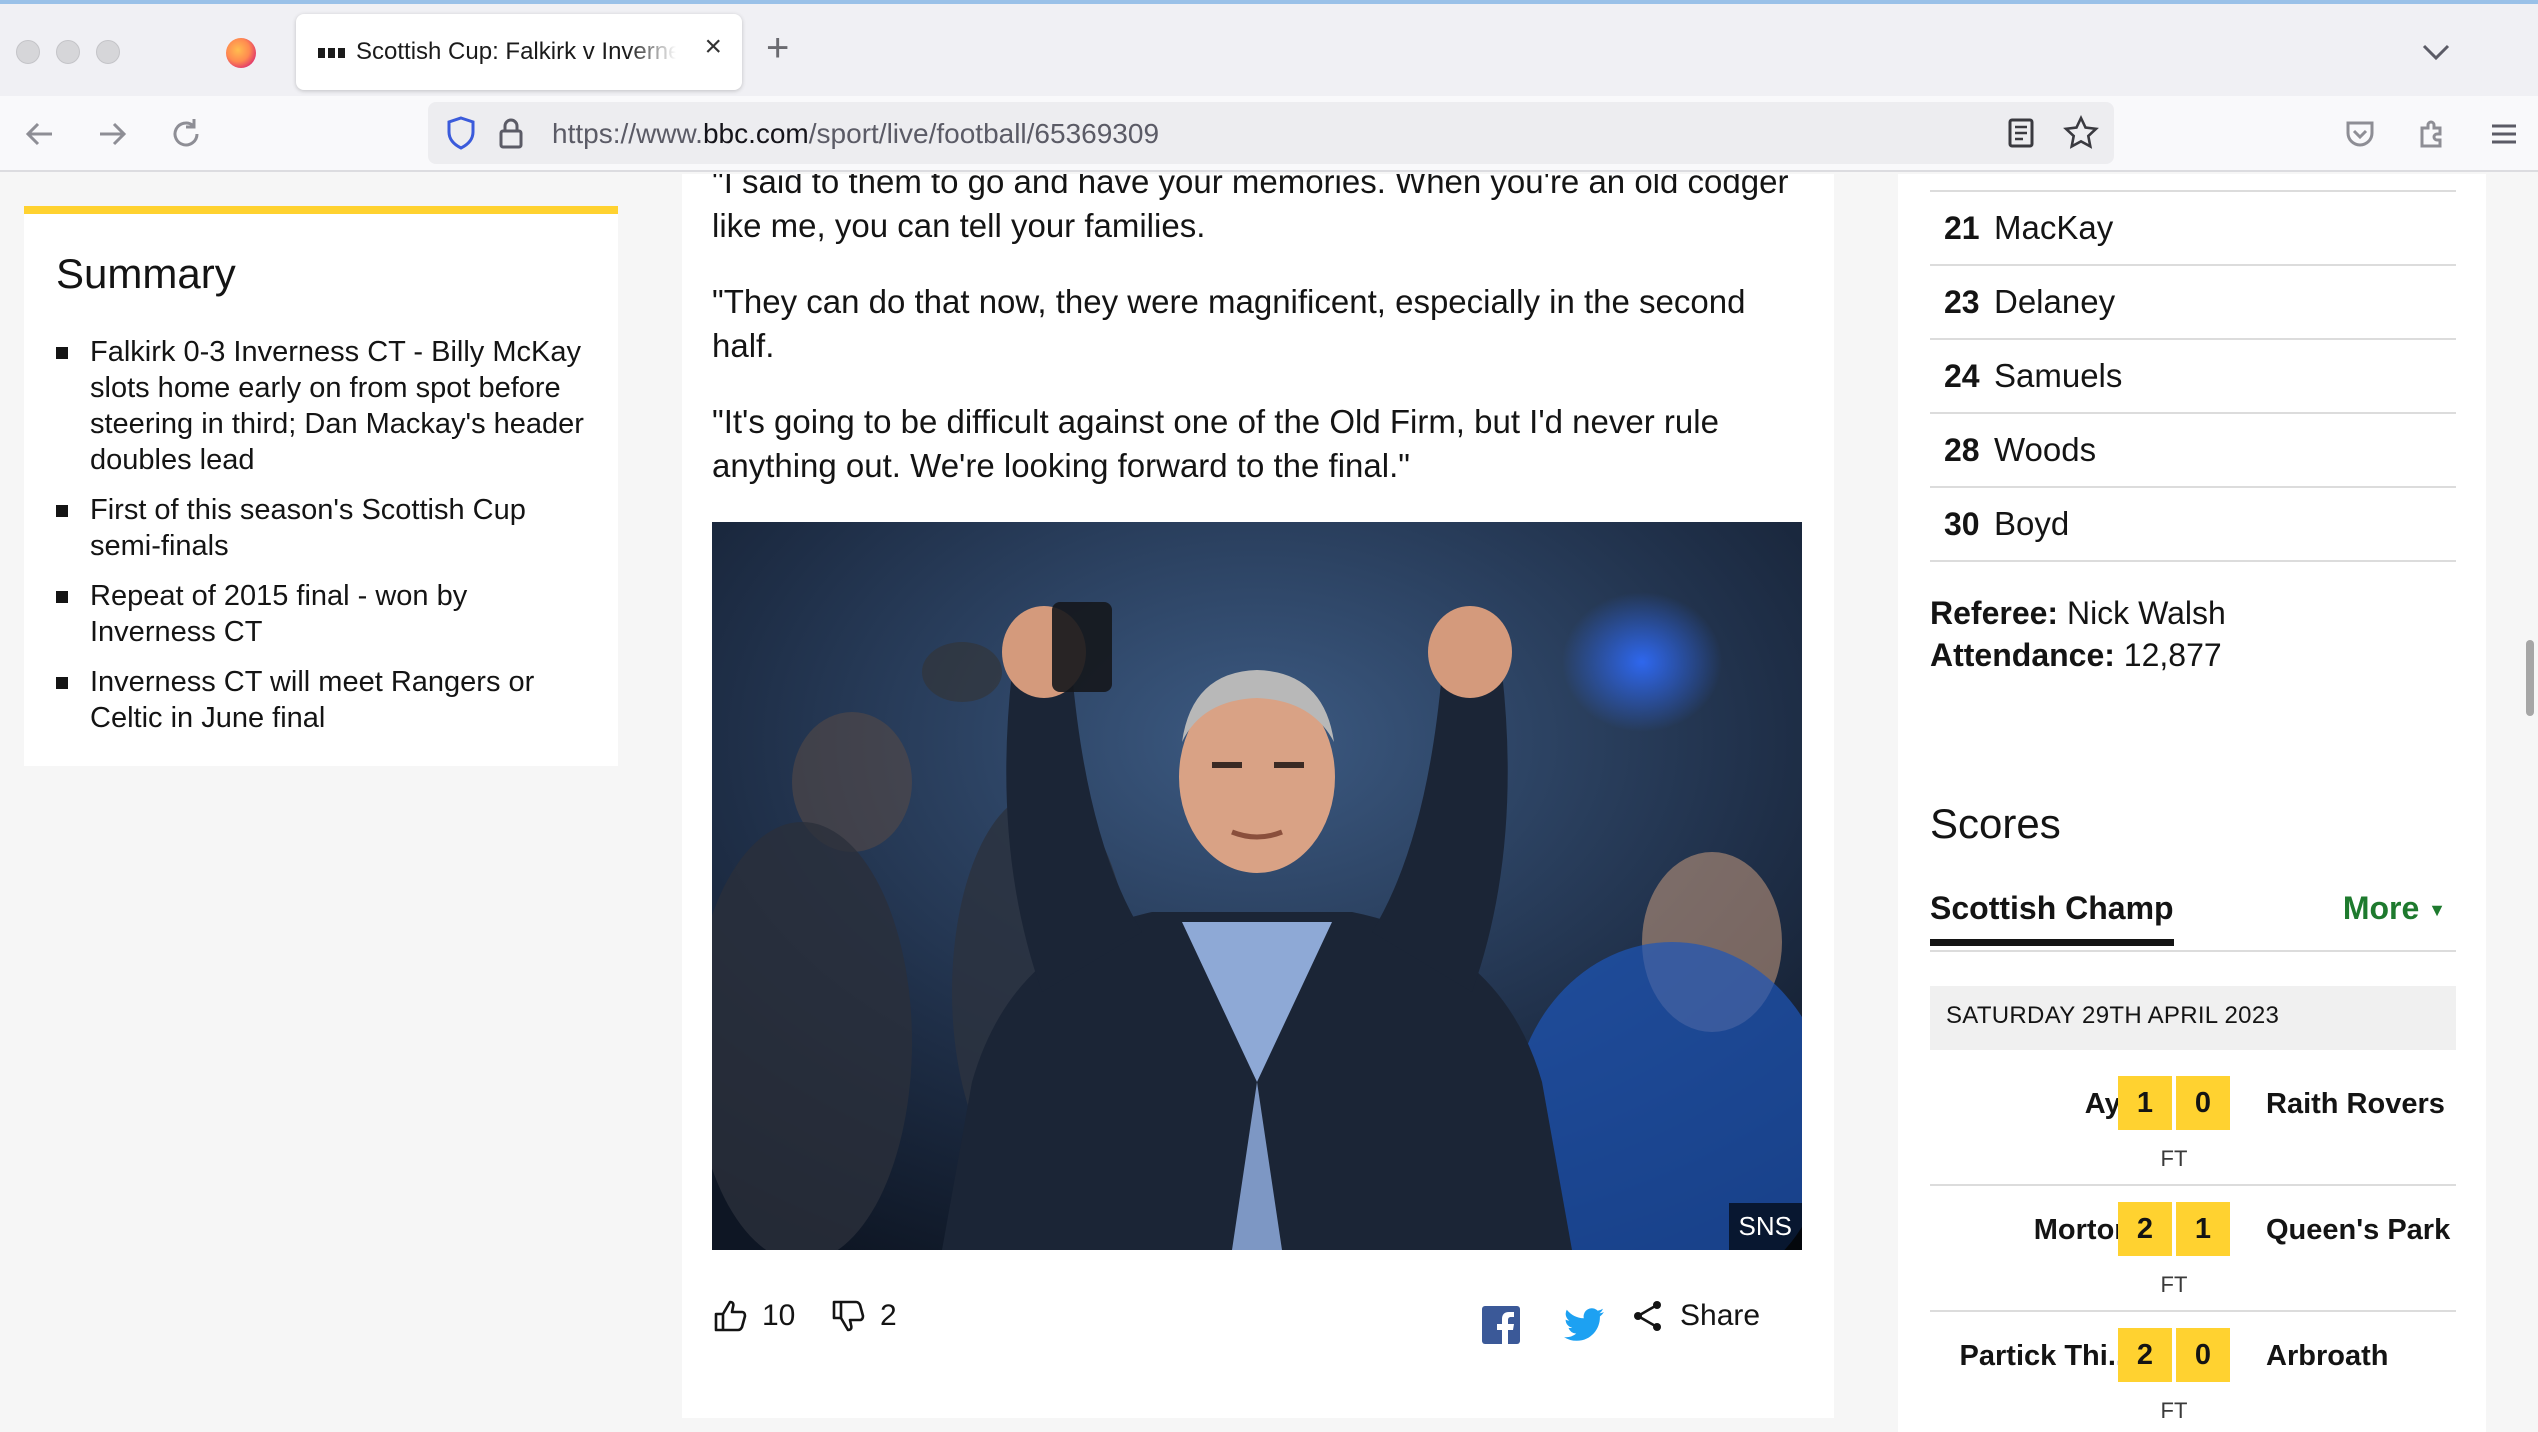  Describe the element at coordinates (2054, 227) in the screenshot. I see `player-name: MacKay` at that location.